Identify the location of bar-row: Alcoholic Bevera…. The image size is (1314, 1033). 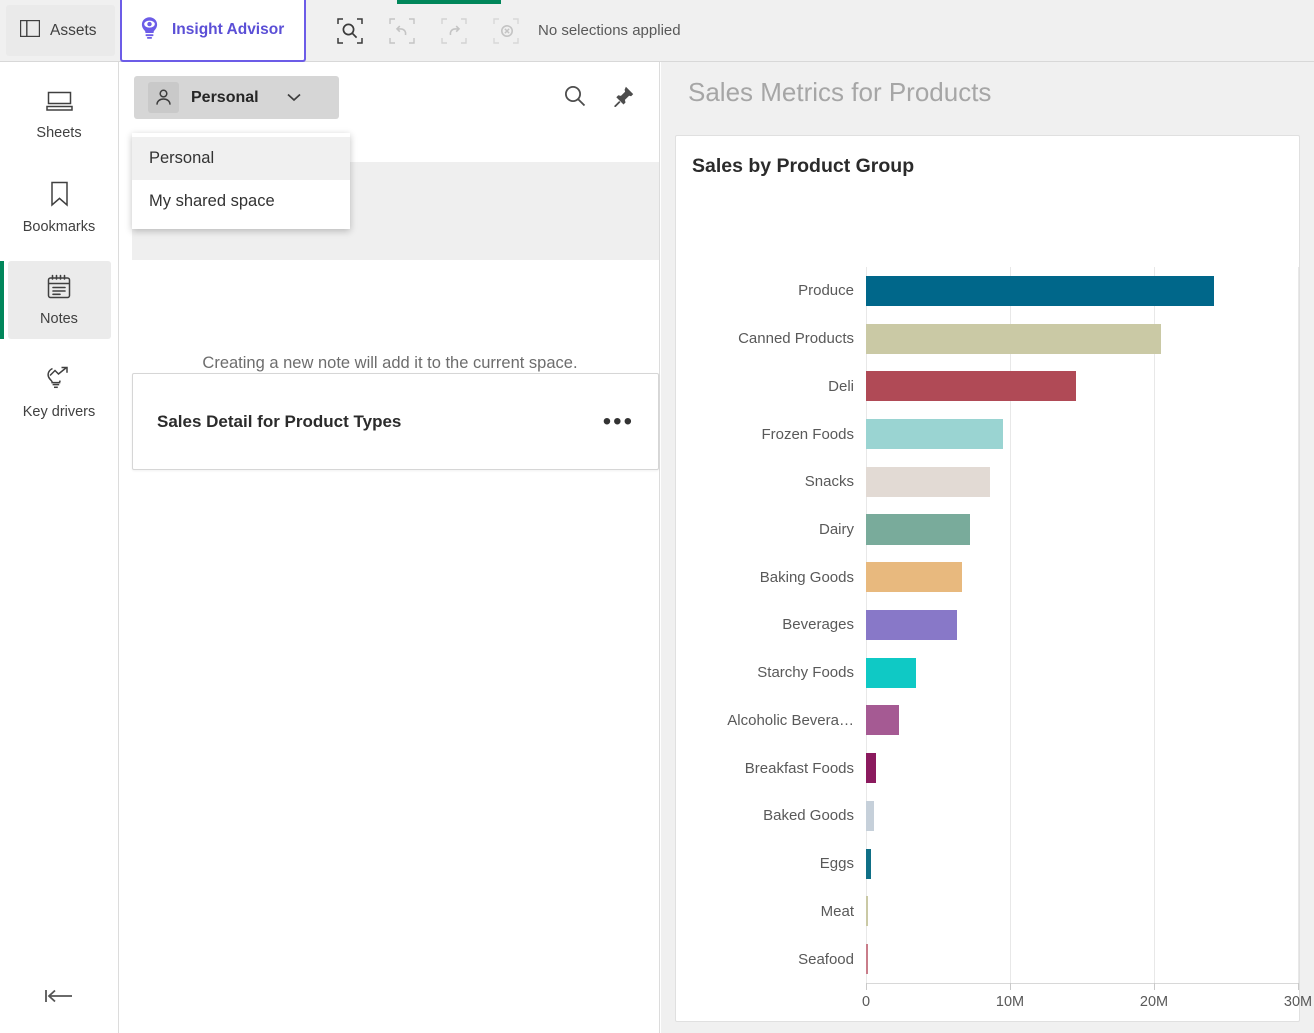
(988, 721).